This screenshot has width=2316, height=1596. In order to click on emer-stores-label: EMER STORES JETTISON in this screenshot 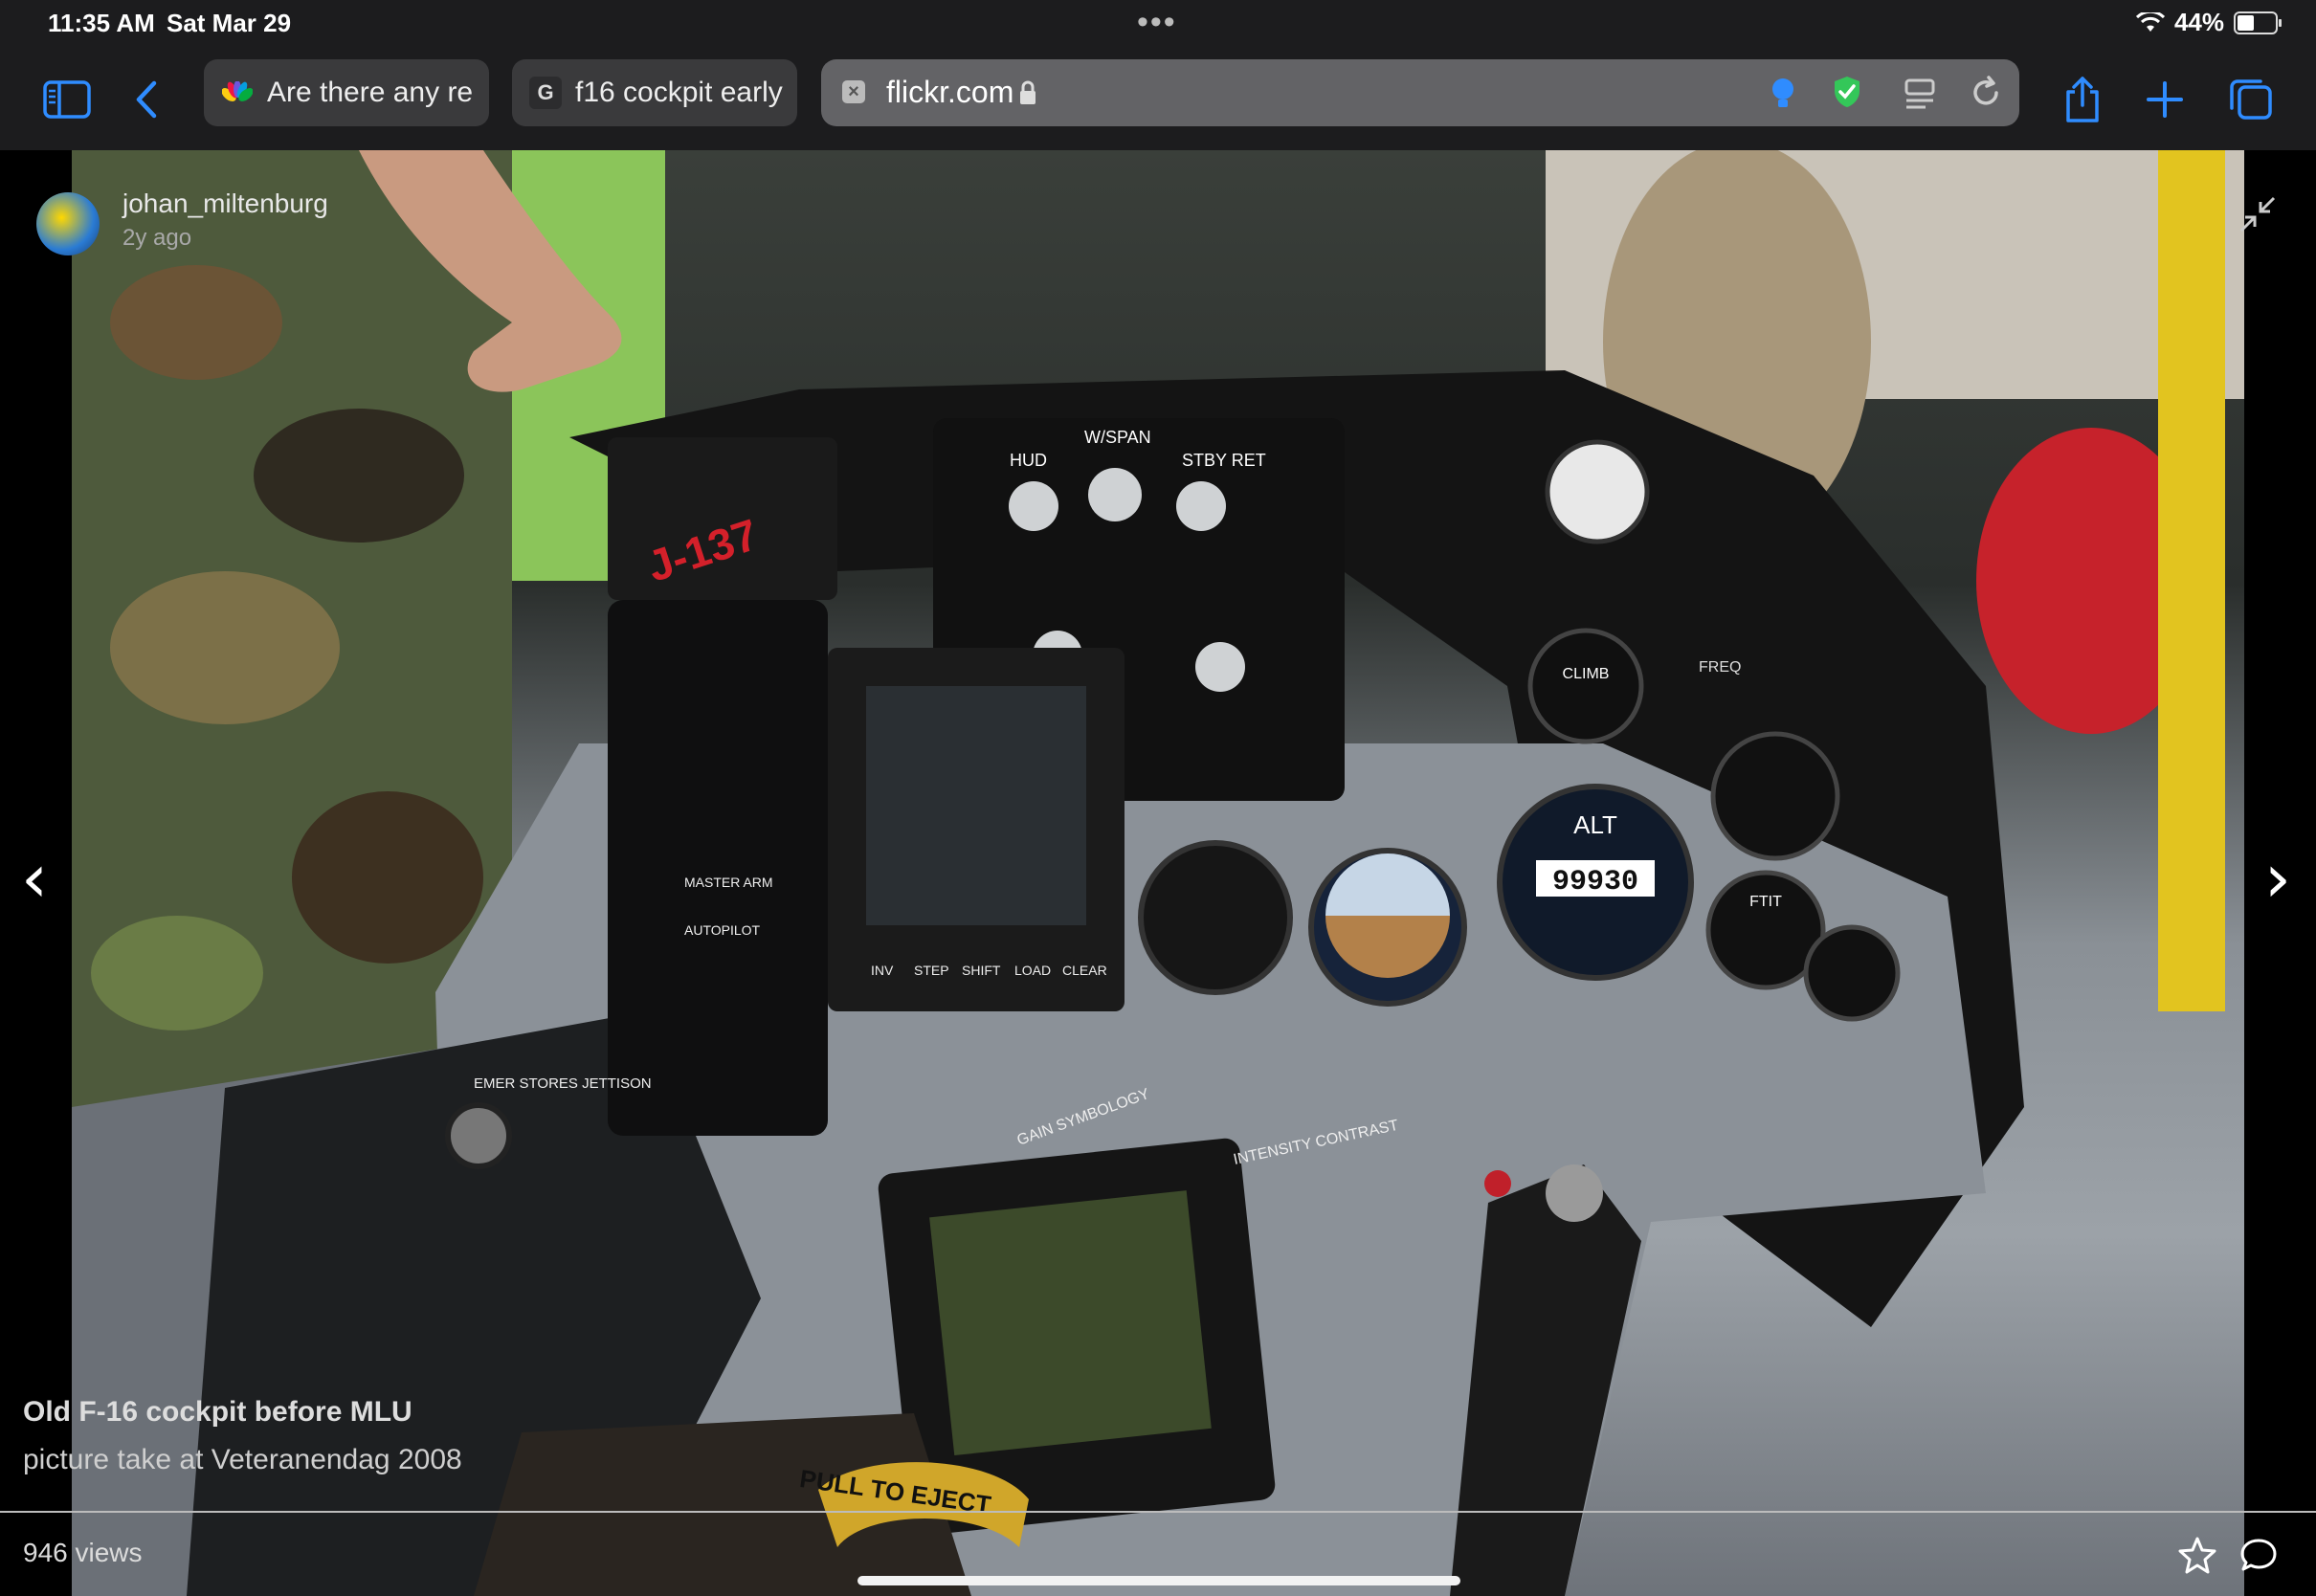, I will do `click(563, 1084)`.